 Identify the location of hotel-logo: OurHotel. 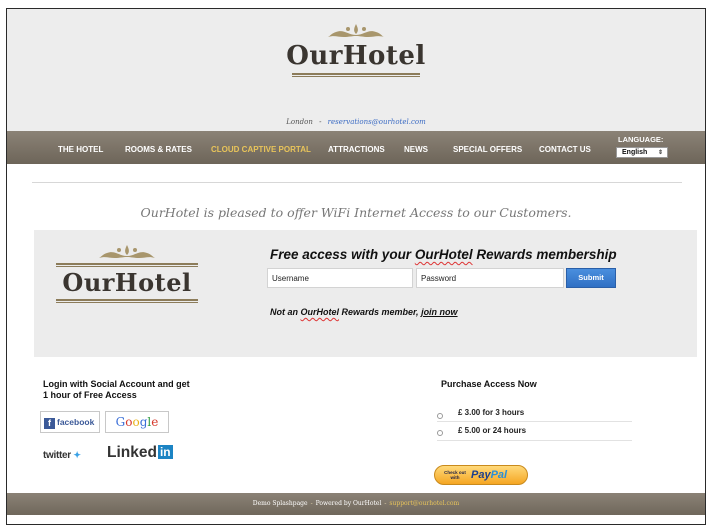
(356, 50).